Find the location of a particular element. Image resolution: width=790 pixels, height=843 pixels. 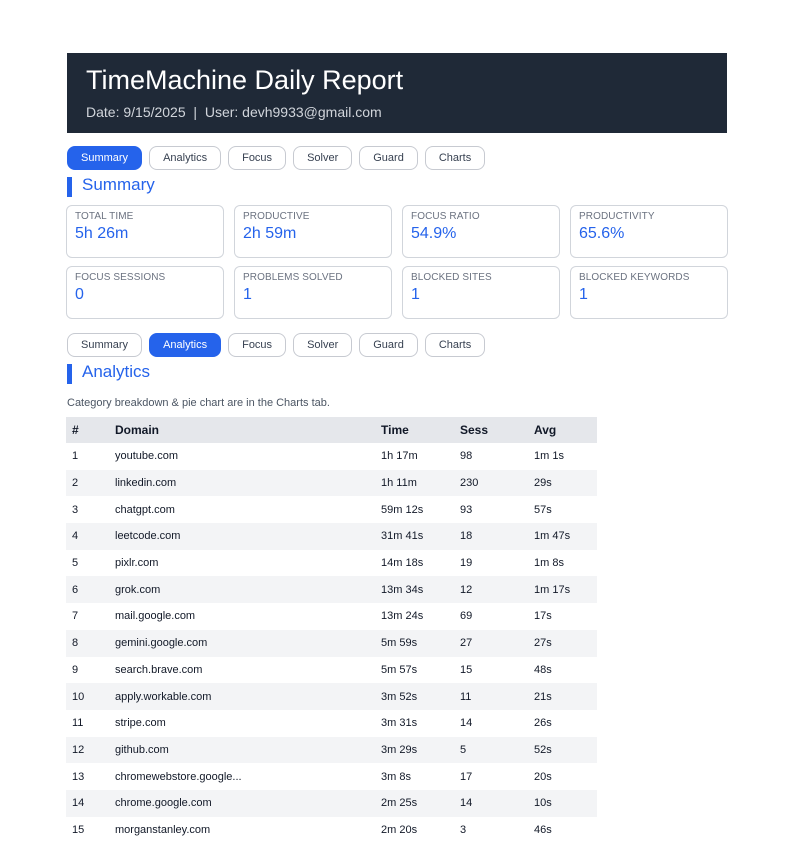

cell-sessions: 69 is located at coordinates (466, 616).